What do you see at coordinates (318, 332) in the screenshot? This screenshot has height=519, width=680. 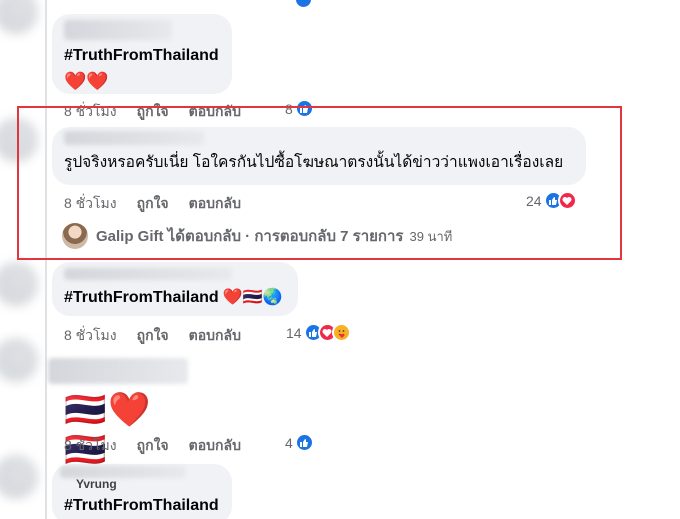 I see `reaction-count: 14` at bounding box center [318, 332].